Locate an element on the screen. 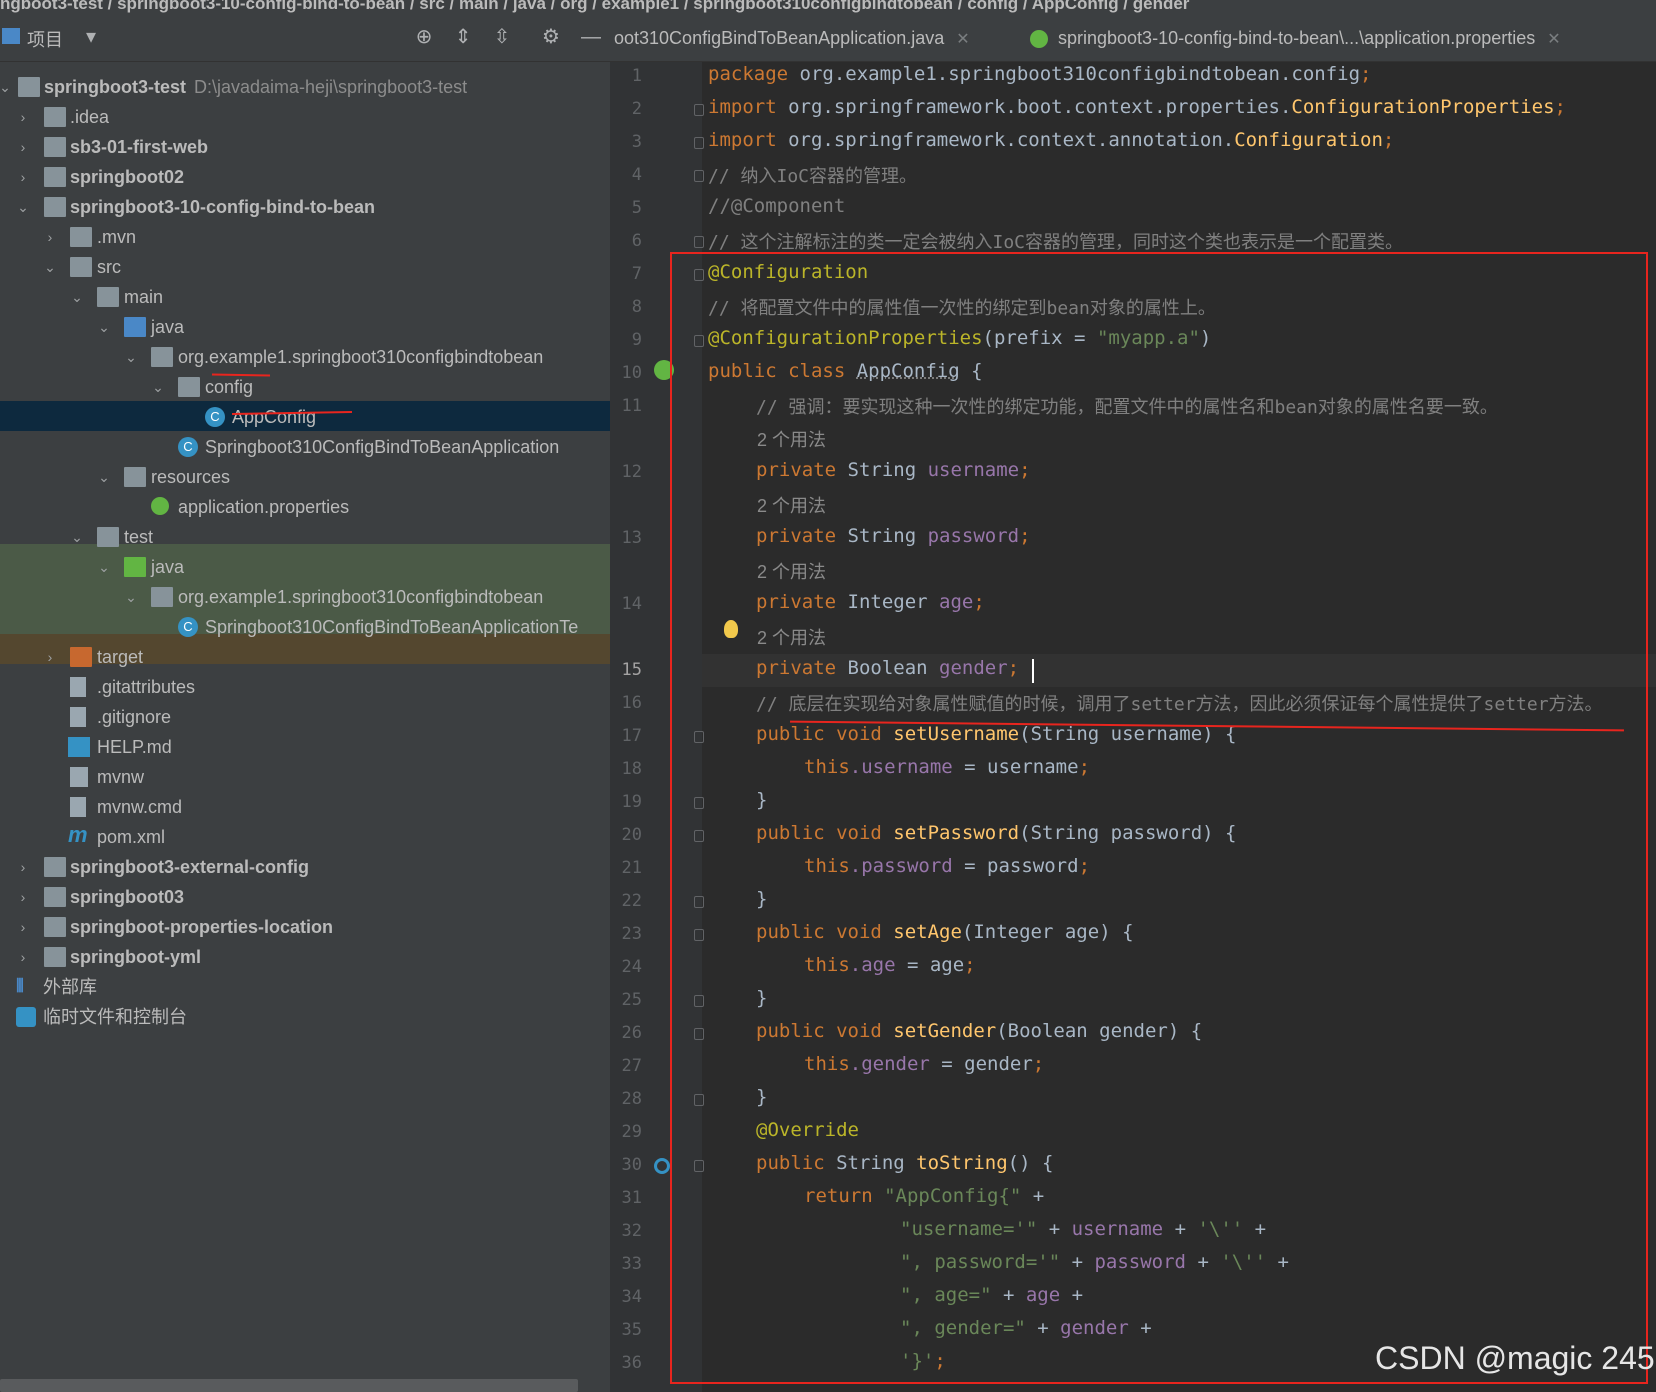  tree-item-resources: ⌄ resources is located at coordinates (305, 477).